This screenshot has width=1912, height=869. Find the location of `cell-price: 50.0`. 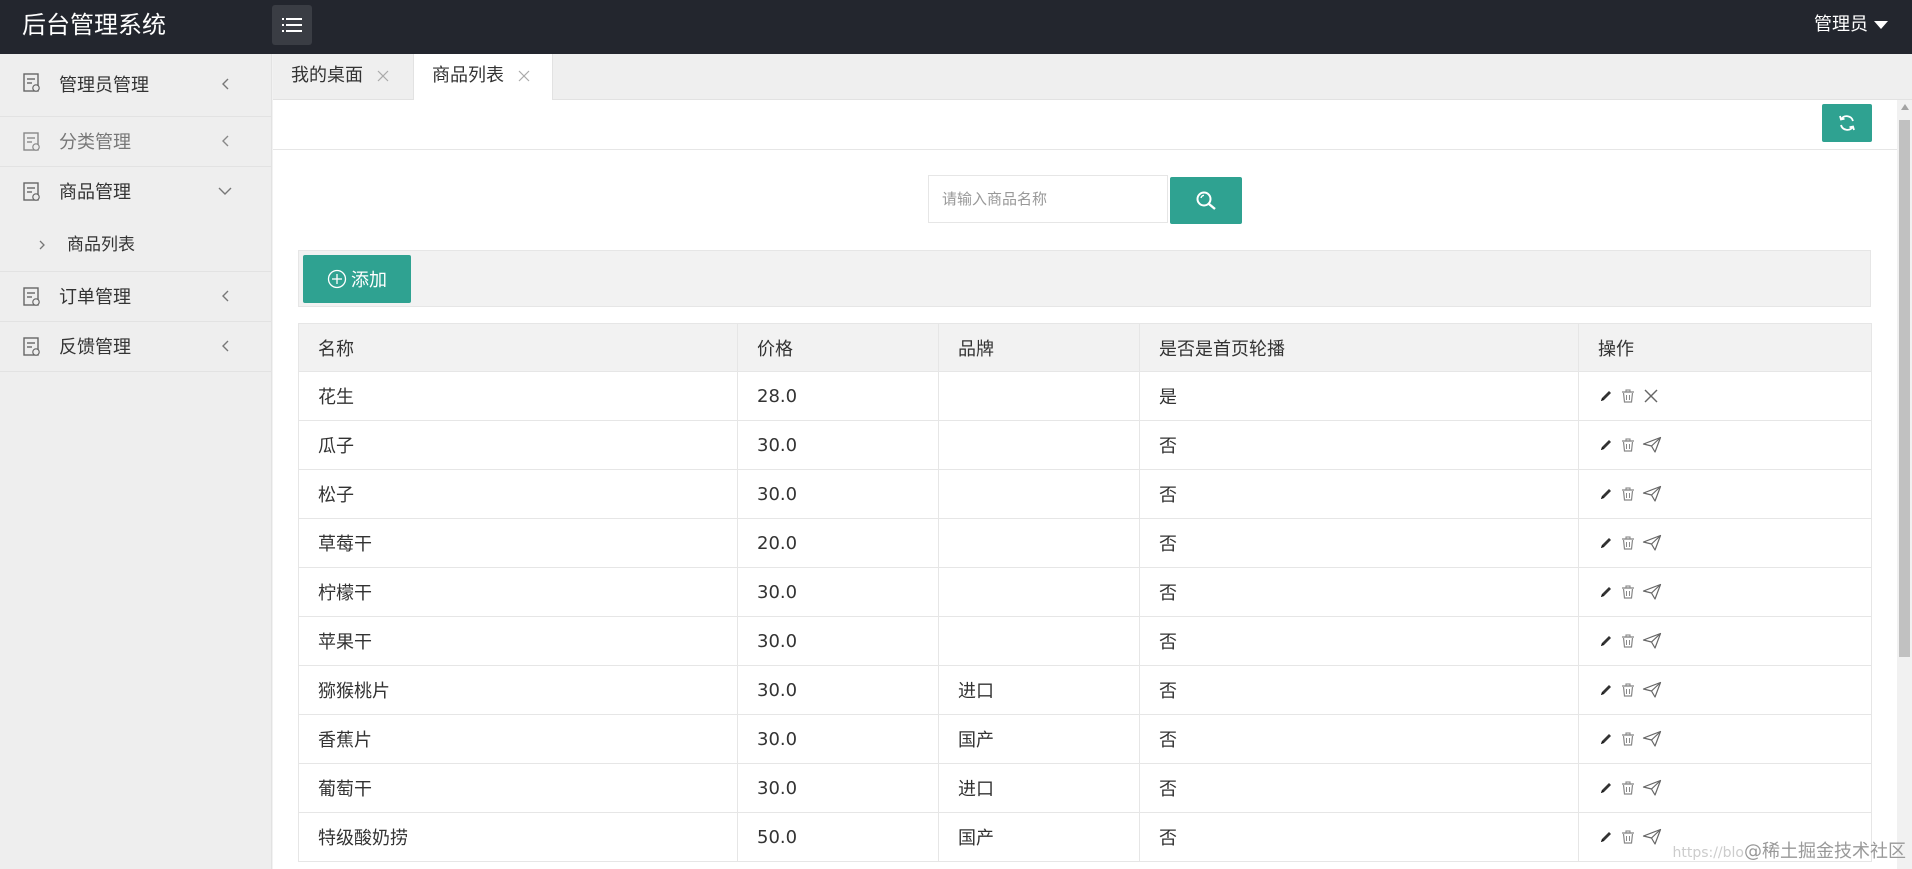

cell-price: 50.0 is located at coordinates (838, 837).